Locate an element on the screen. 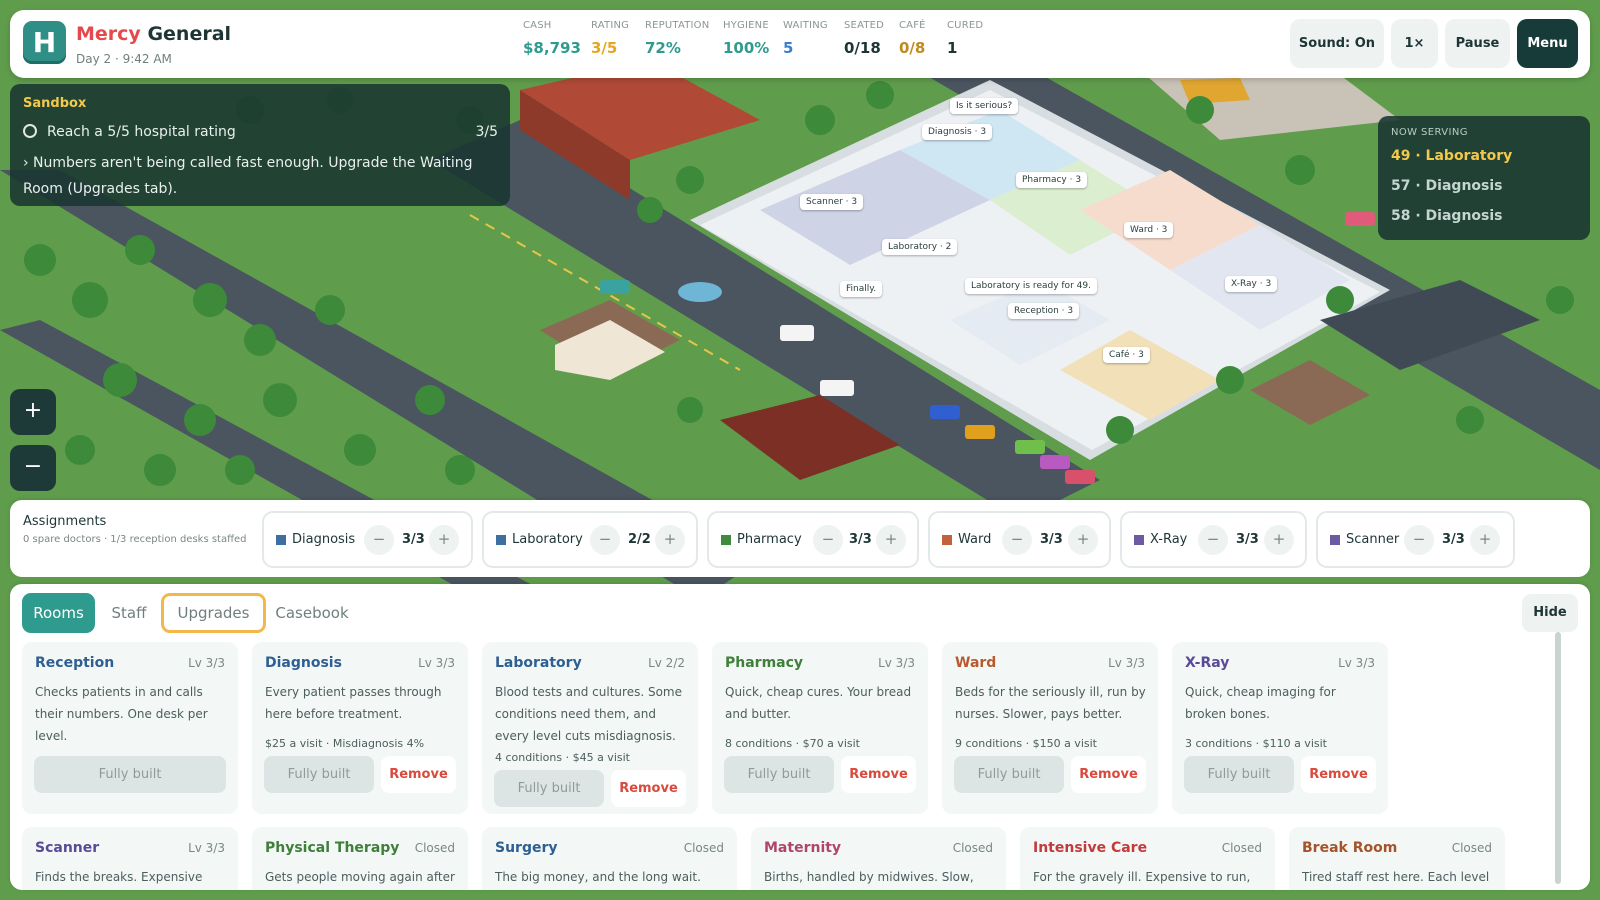 The height and width of the screenshot is (900, 1600). room-label-diagnosis: Diagnosis · 3 is located at coordinates (957, 132).